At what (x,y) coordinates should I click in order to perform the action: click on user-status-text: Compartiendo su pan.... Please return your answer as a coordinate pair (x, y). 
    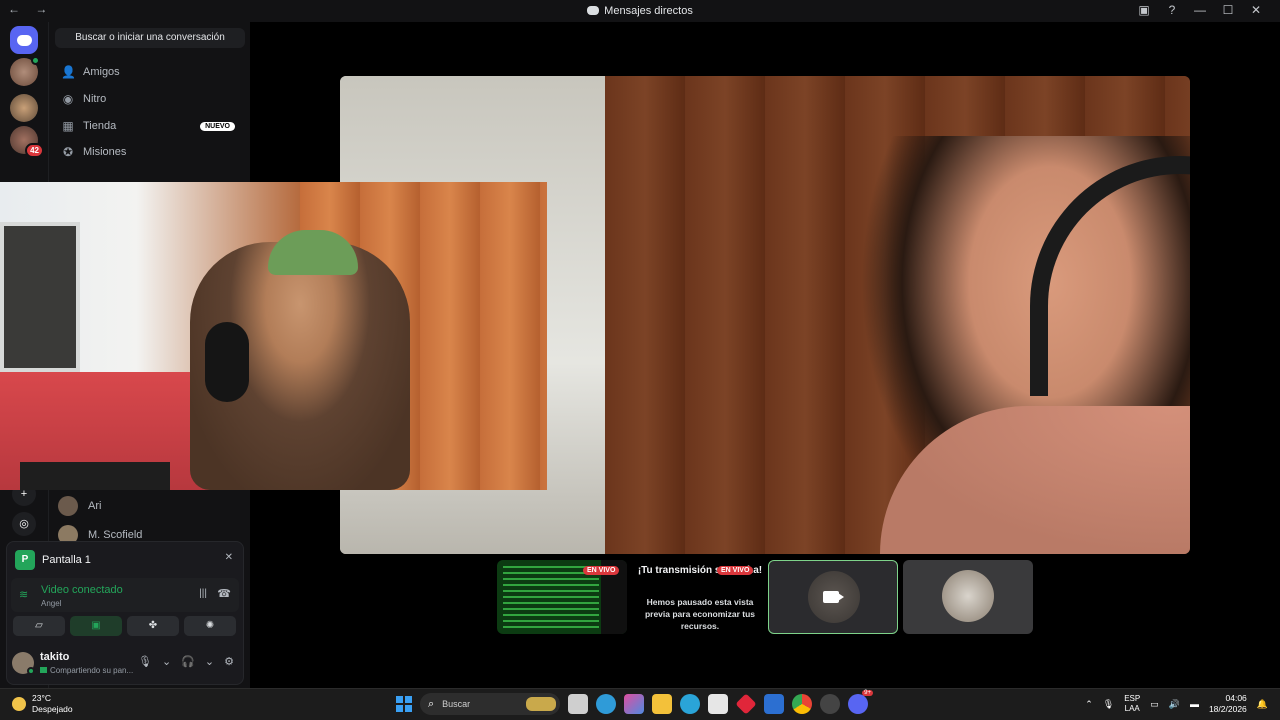
    Looking at the image, I should click on (92, 670).